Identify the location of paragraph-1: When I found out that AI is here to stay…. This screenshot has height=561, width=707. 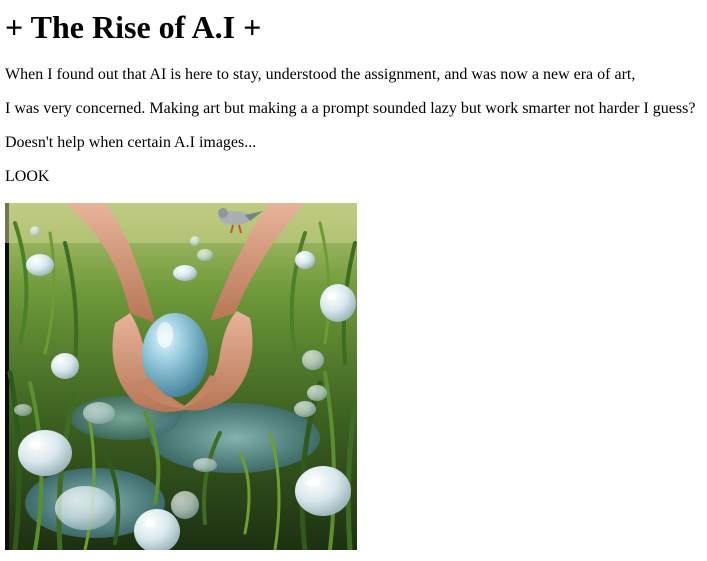
(320, 74).